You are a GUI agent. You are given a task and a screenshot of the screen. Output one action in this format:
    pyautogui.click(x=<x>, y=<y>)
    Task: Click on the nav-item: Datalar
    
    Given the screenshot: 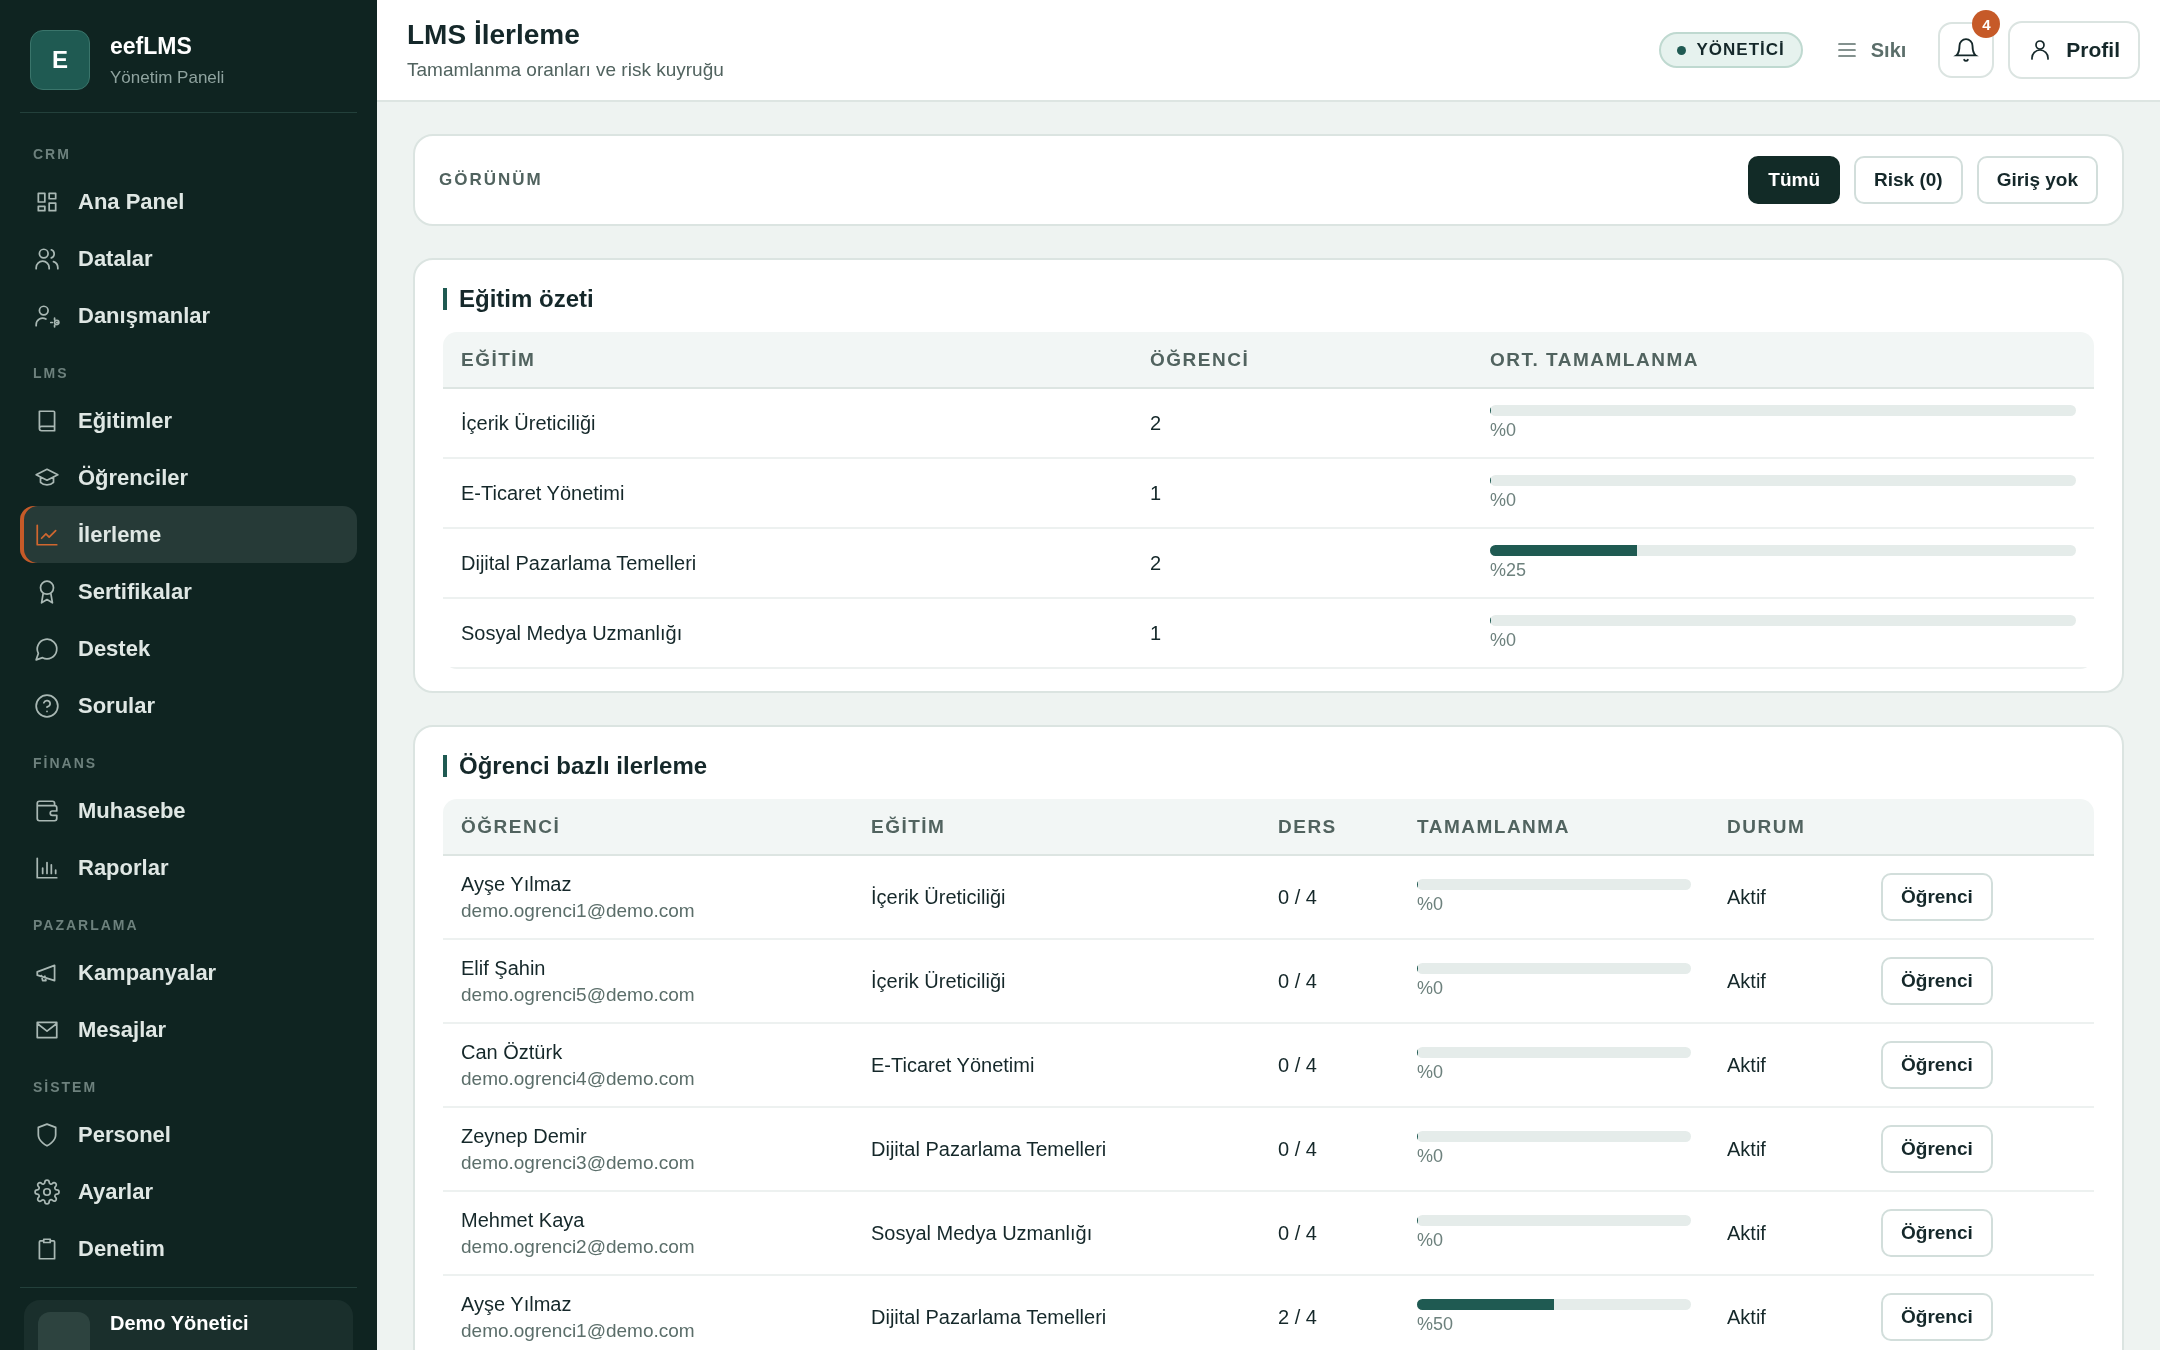 What is the action you would take?
    pyautogui.click(x=188, y=258)
    